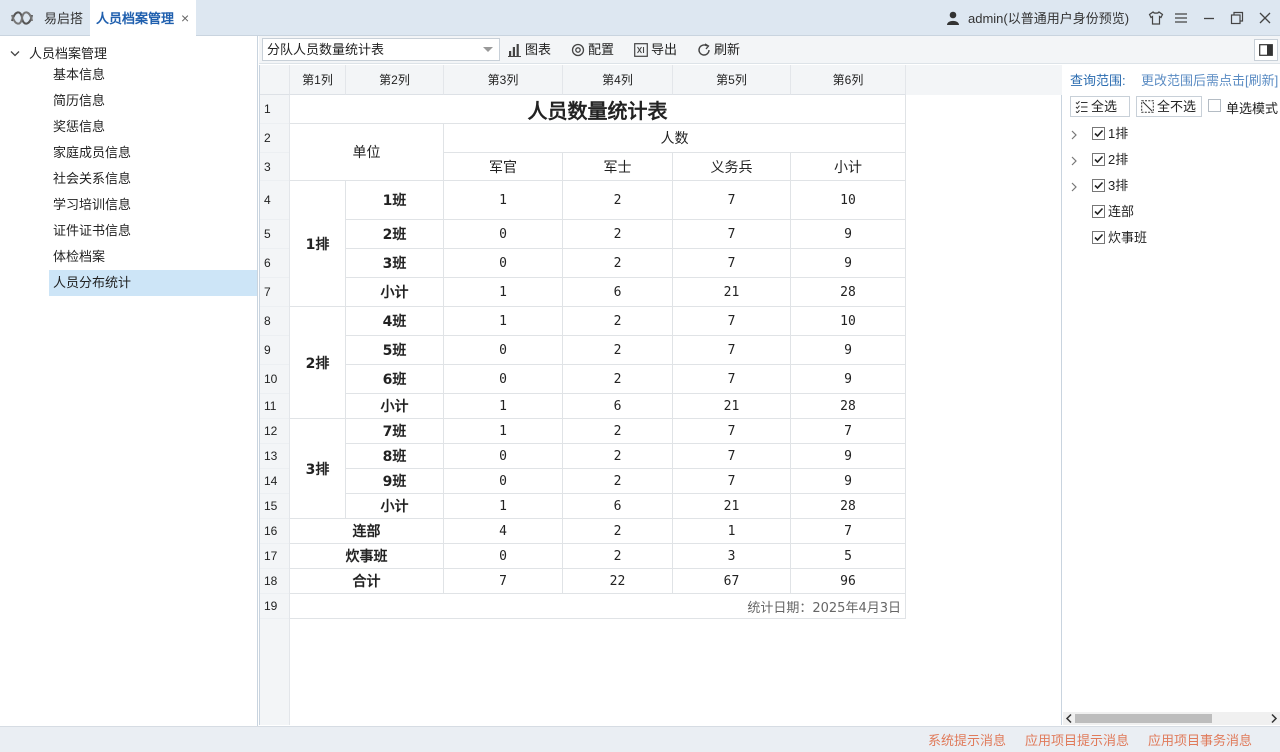 This screenshot has height=752, width=1280. Describe the element at coordinates (732, 80) in the screenshot. I see `column-header: 第5列` at that location.